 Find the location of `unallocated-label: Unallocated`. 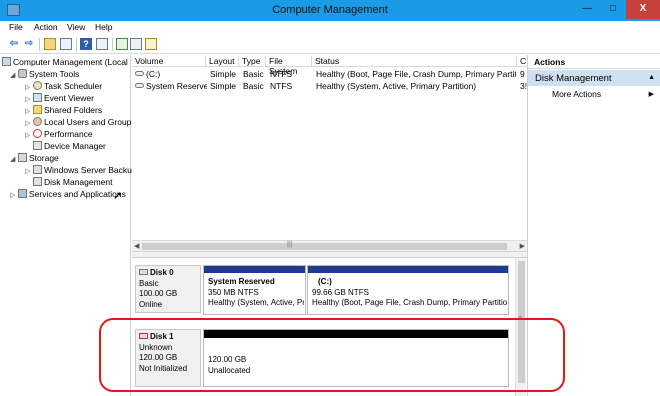

unallocated-label: Unallocated is located at coordinates (229, 370).